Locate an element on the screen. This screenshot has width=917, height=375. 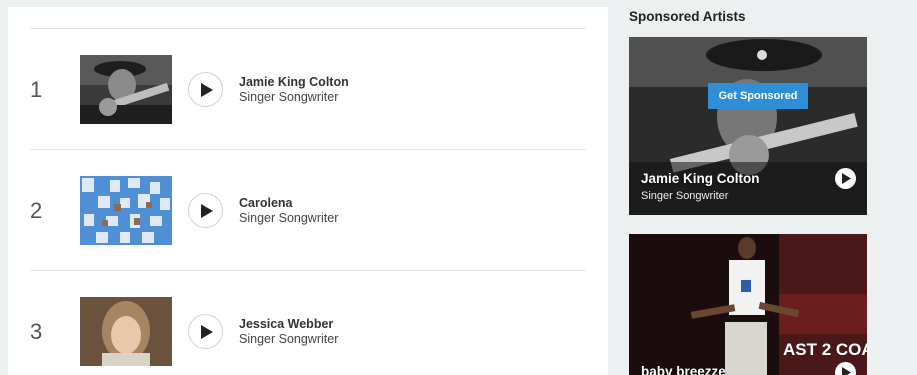
rank-number: 1 is located at coordinates (36, 89).